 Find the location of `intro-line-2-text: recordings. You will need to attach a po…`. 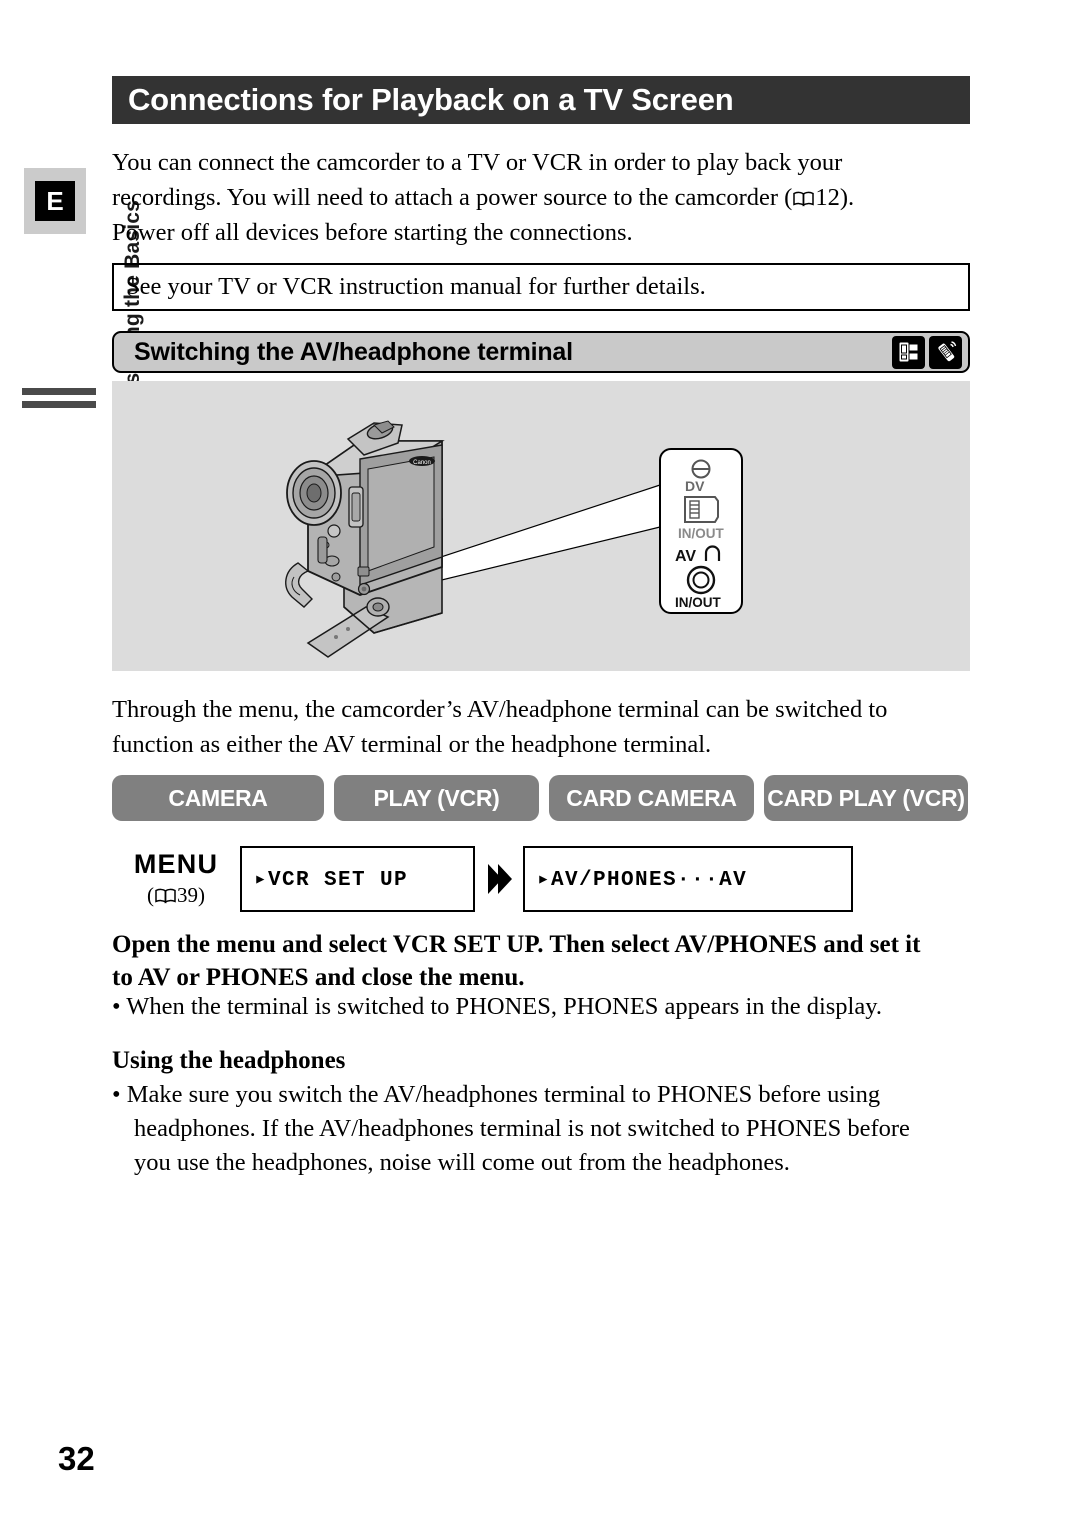

intro-line-2-text: recordings. You will need to attach a po… is located at coordinates (452, 197).